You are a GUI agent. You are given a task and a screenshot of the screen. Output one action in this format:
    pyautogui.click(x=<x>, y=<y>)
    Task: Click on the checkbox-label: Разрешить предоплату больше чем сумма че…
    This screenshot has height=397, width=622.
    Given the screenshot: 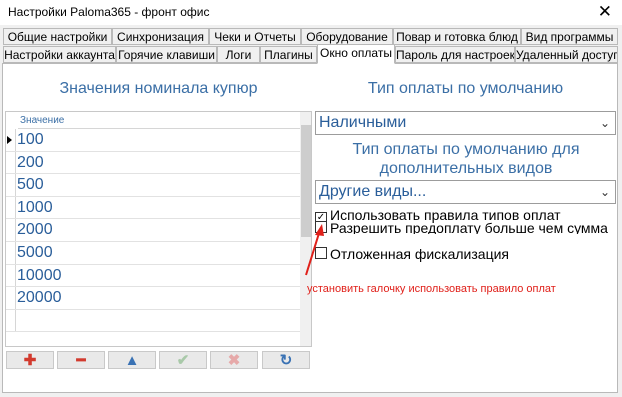 What is the action you would take?
    pyautogui.click(x=469, y=227)
    